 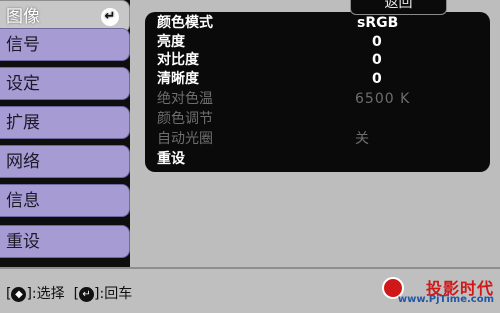 I want to click on menu-item-label: 重设, so click(x=23, y=242).